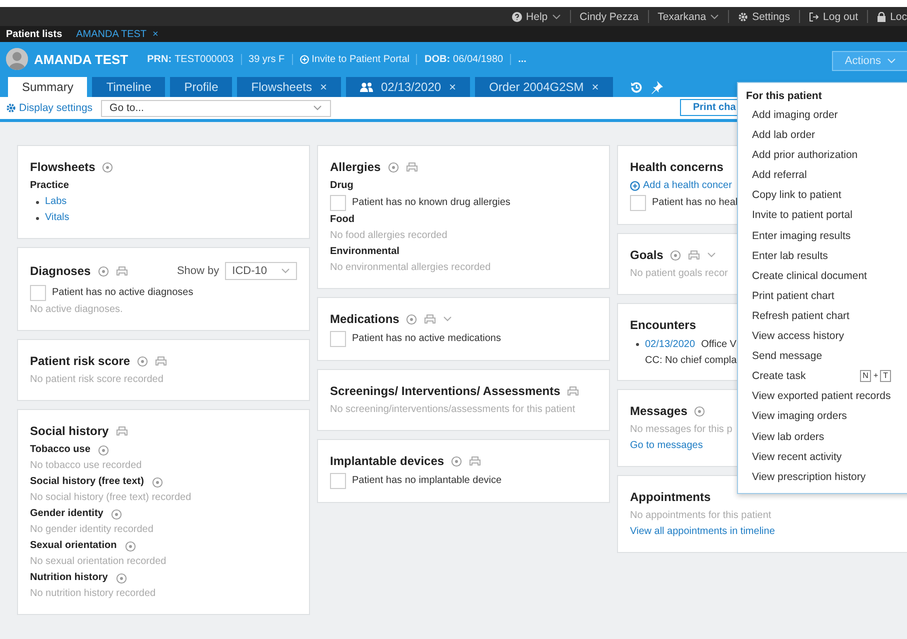  Describe the element at coordinates (536, 16) in the screenshot. I see `help-menu: Help` at that location.